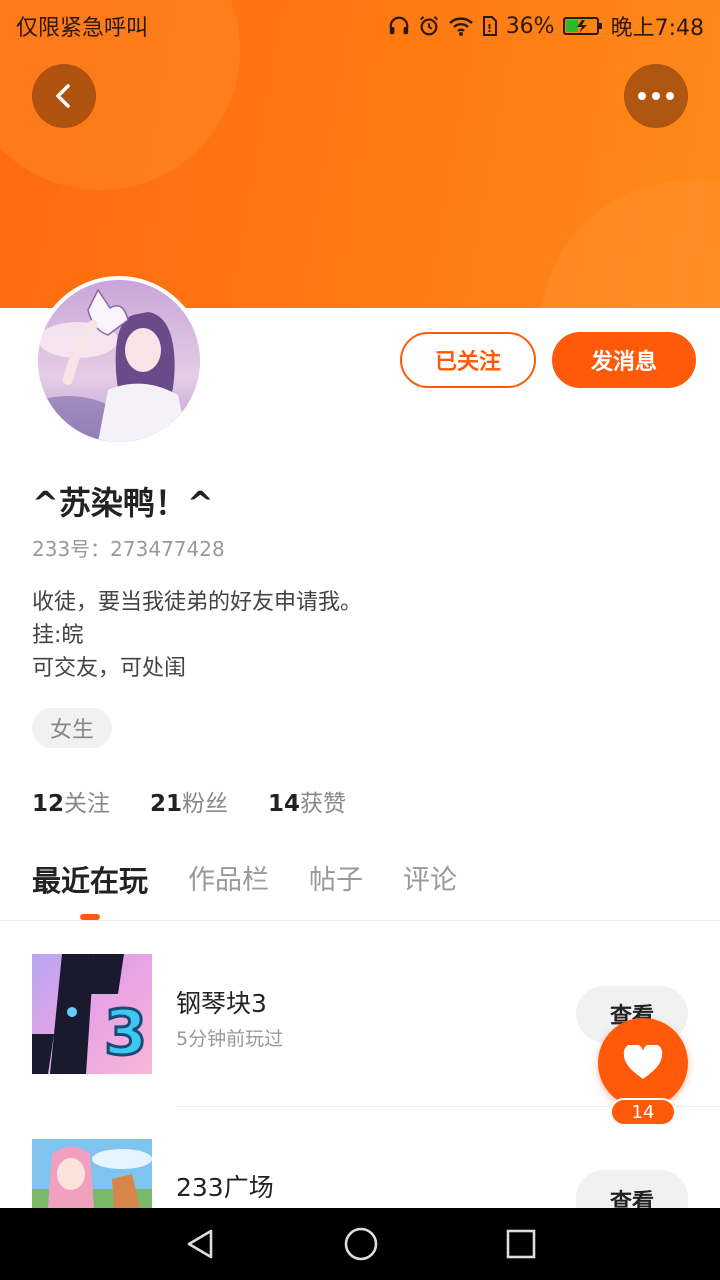 The width and height of the screenshot is (720, 1280). Describe the element at coordinates (48, 804) in the screenshot. I see `stat-number: 12` at that location.